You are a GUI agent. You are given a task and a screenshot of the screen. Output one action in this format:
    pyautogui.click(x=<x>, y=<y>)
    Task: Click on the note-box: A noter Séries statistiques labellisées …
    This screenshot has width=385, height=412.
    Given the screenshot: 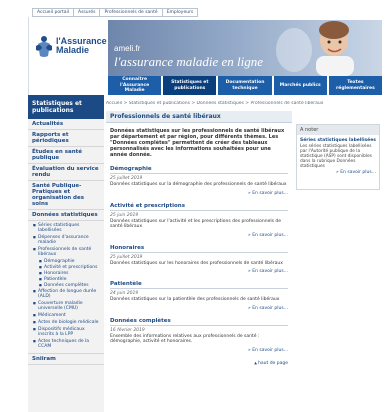 What is the action you would take?
    pyautogui.click(x=338, y=157)
    